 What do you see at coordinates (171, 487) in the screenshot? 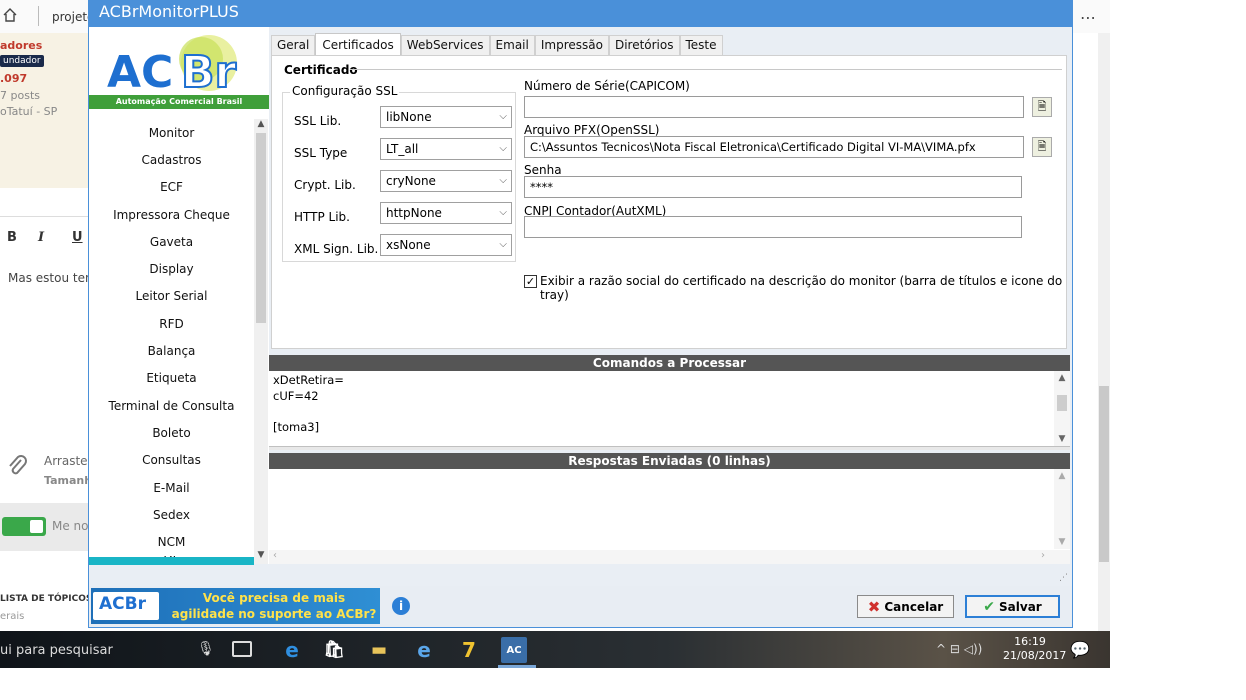
I see `menu-item-email: E-Mail` at bounding box center [171, 487].